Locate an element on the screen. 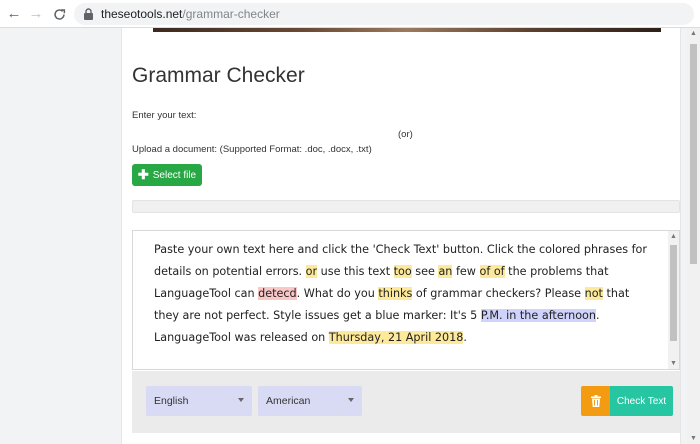 This screenshot has height=444, width=700. error-highlight-yellow: thinks is located at coordinates (395, 293).